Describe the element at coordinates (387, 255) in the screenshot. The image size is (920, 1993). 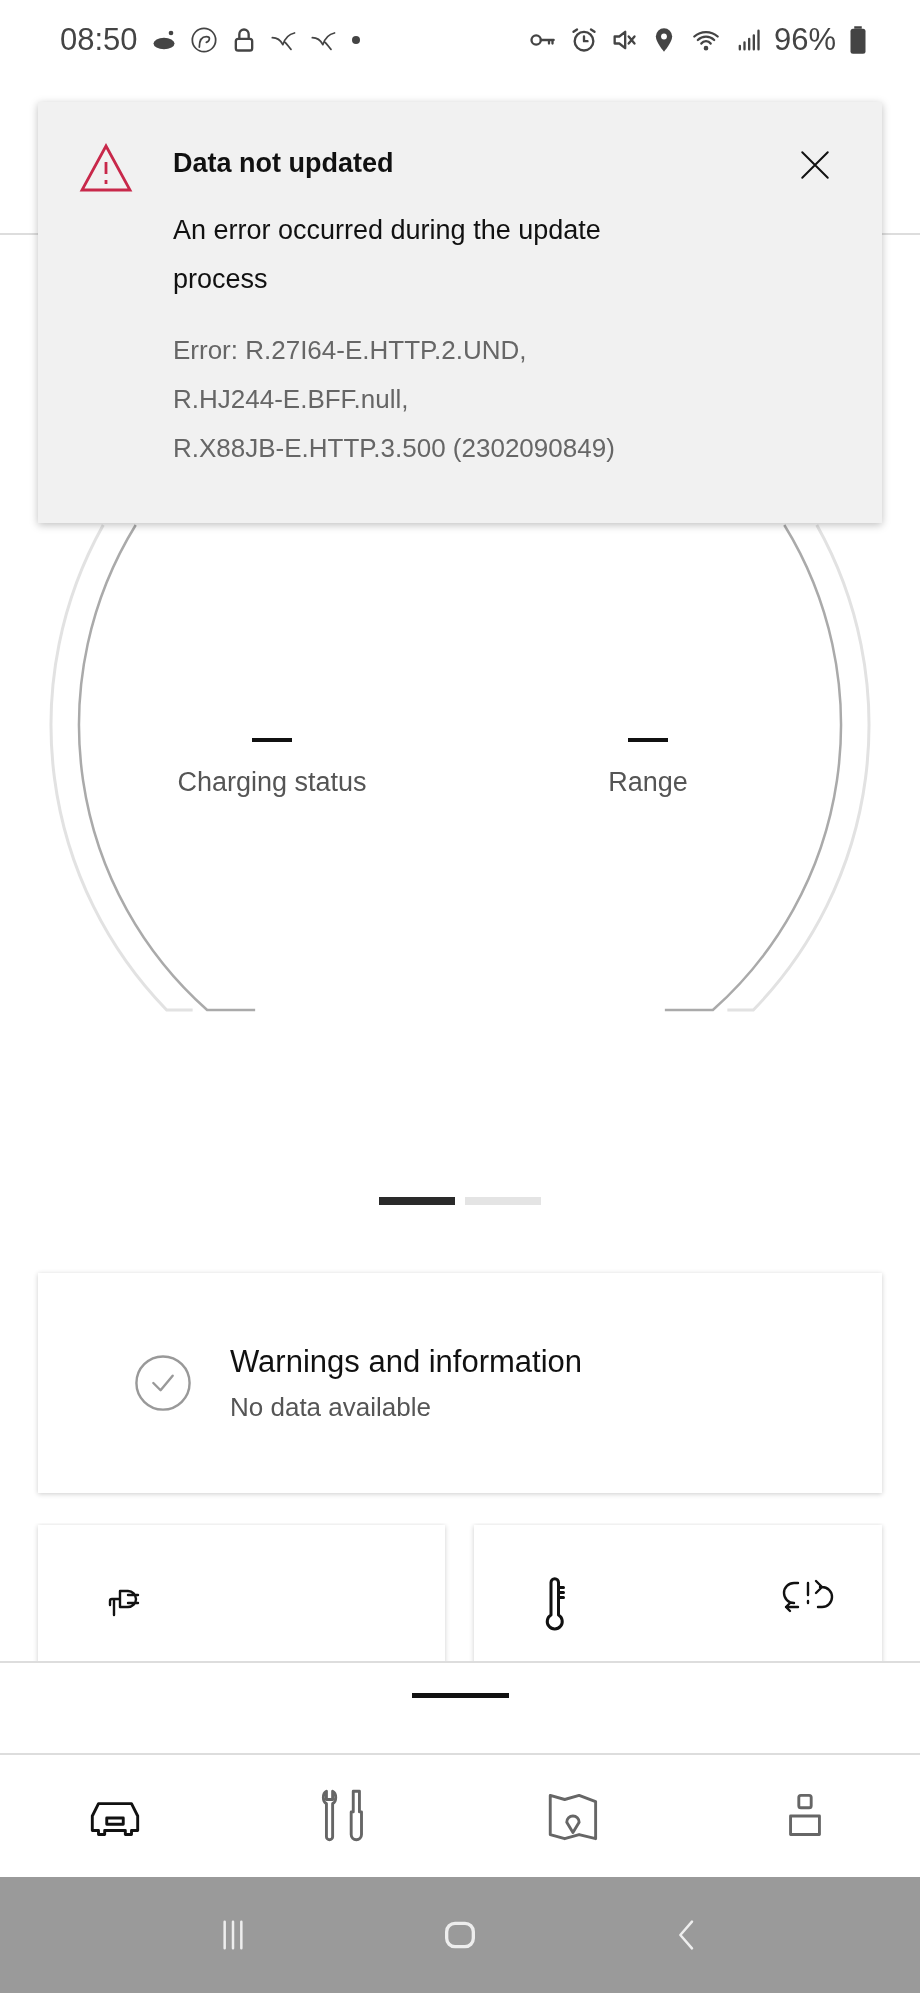
I see `toast-message: An error occurred during the update process` at that location.